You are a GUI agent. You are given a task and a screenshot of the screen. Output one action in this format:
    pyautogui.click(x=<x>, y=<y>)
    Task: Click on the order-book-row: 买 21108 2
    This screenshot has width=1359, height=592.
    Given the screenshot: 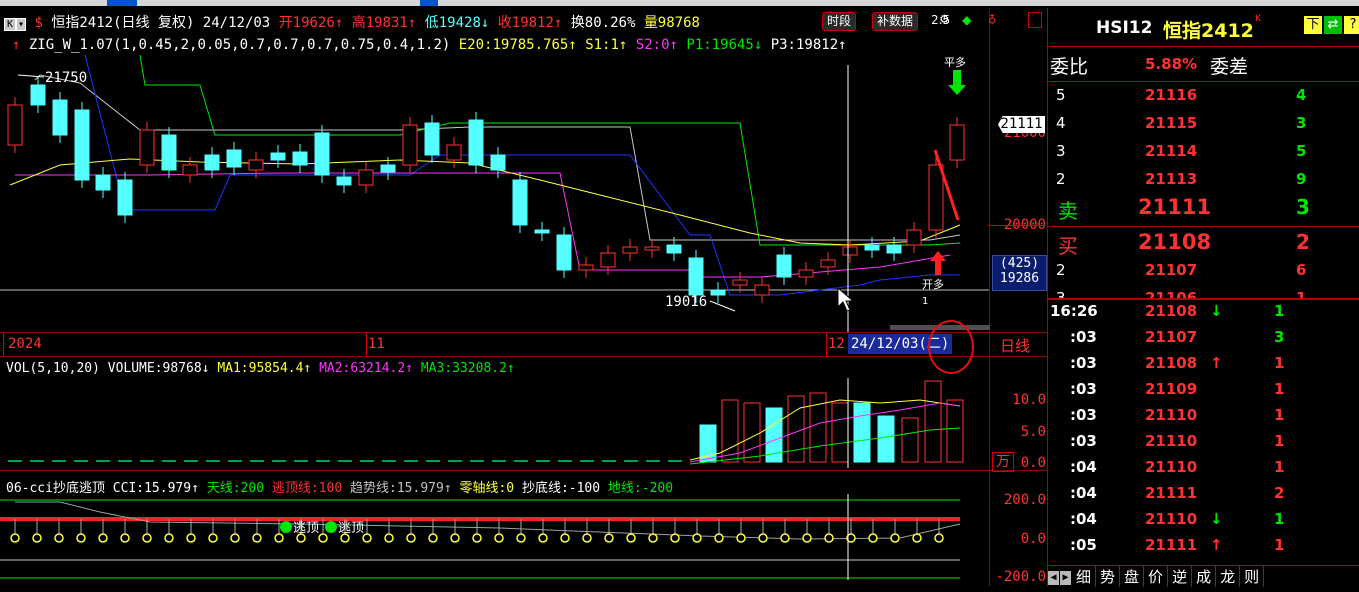 What is the action you would take?
    pyautogui.click(x=1203, y=244)
    